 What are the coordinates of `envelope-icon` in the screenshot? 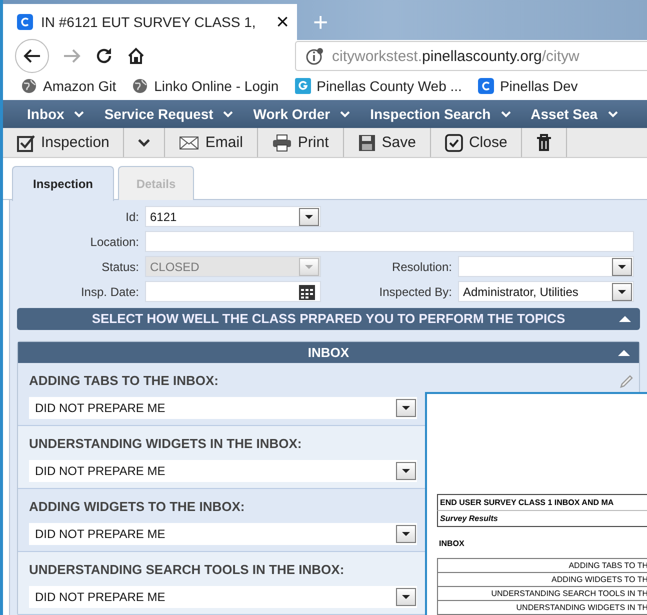 It's located at (189, 143).